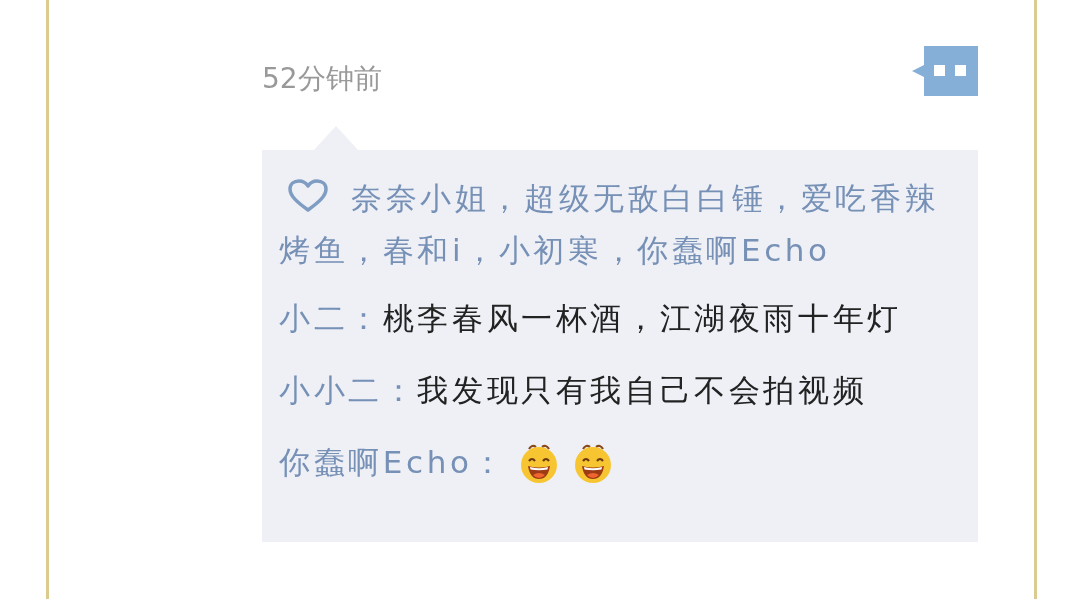 The image size is (1080, 599). What do you see at coordinates (393, 463) in the screenshot?
I see `comment-author: 你蠢啊Echo：` at bounding box center [393, 463].